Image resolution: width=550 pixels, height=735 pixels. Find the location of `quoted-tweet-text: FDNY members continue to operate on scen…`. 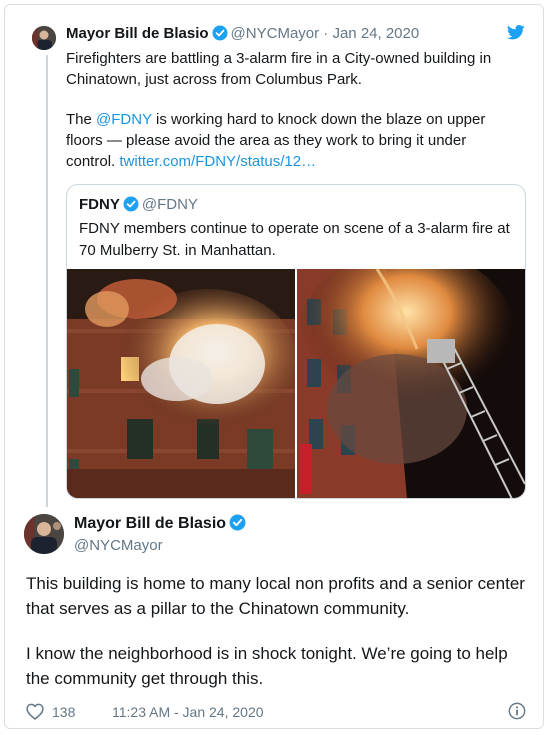

quoted-tweet-text: FDNY members continue to operate on scen… is located at coordinates (294, 239).